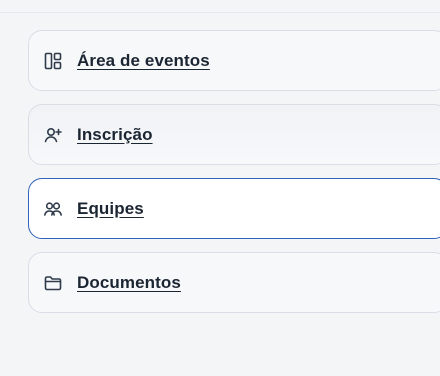 The image size is (440, 376). I want to click on top-divider, so click(220, 12).